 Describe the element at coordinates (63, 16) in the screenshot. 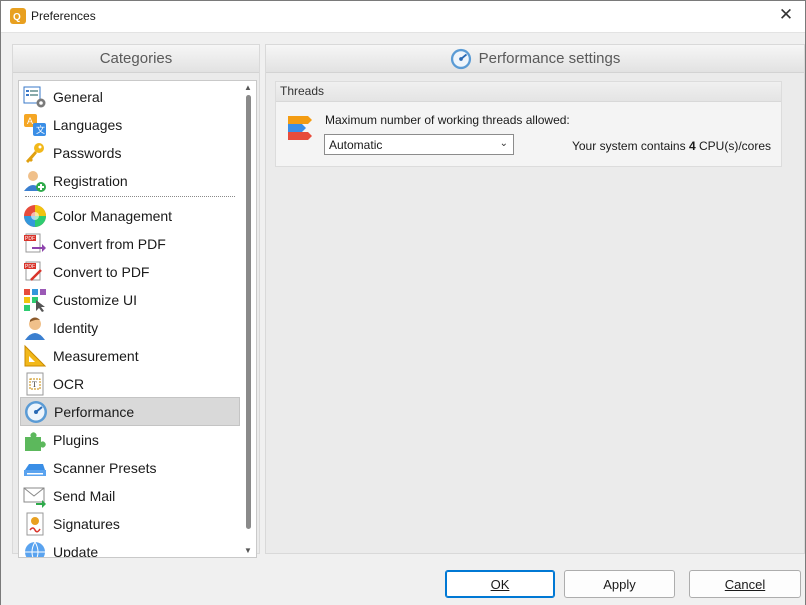

I see `window-title: Preferences` at that location.